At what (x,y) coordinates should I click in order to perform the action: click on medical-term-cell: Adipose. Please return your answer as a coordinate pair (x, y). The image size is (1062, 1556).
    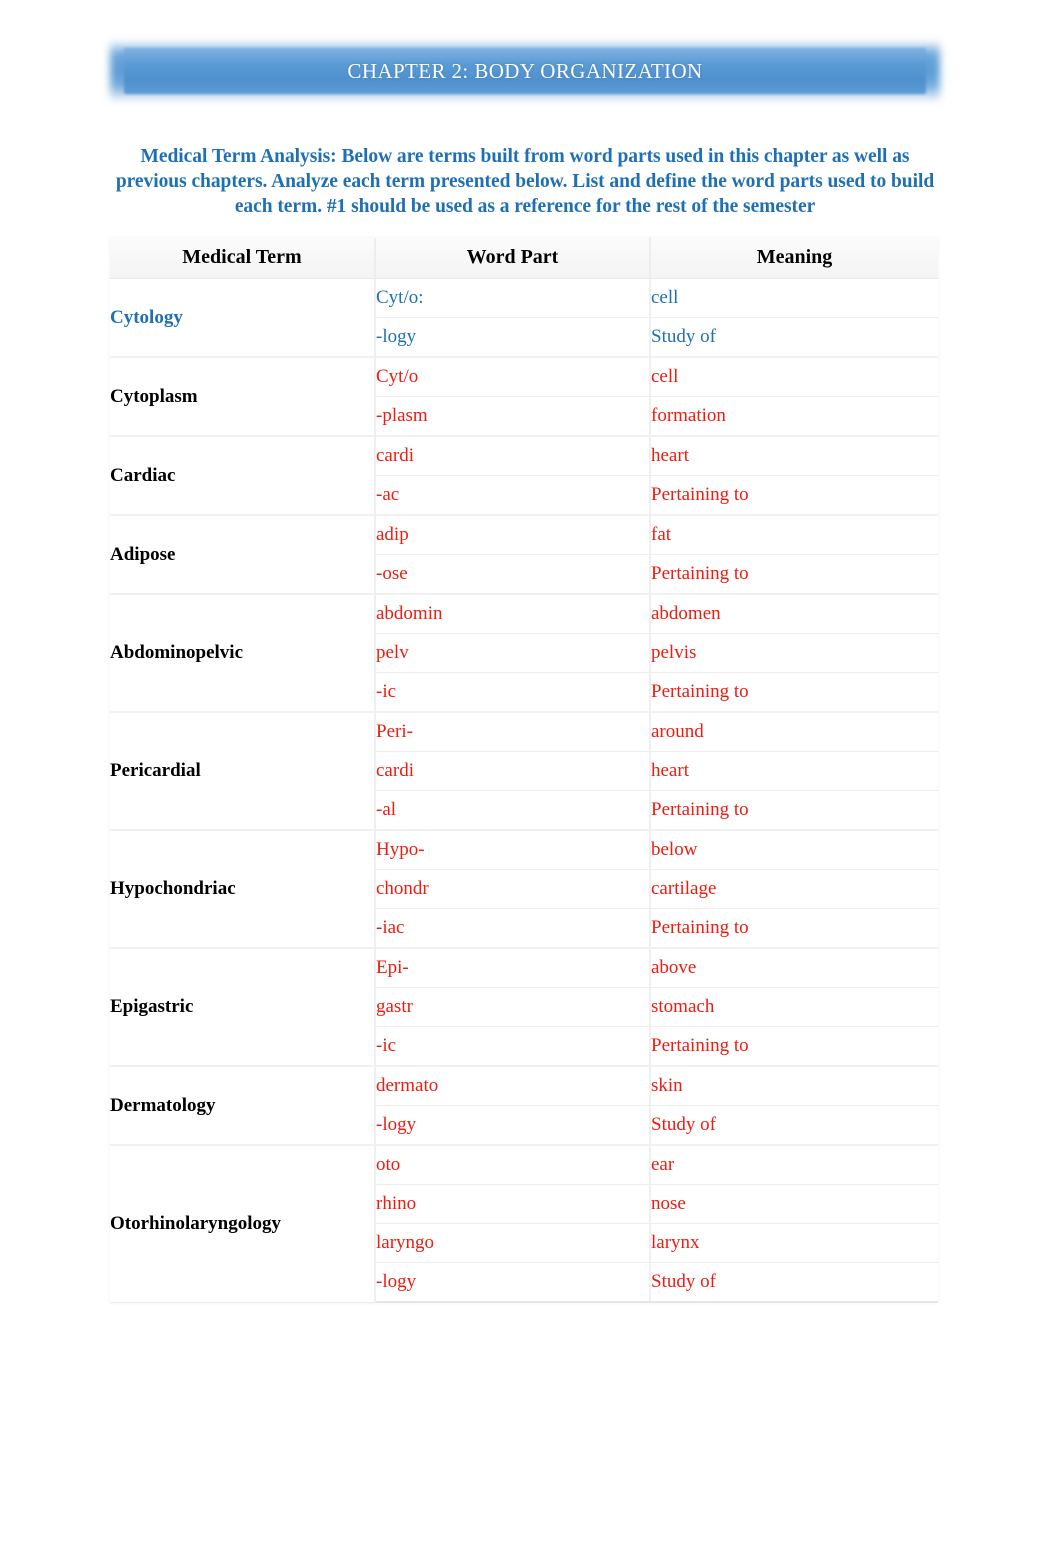
    Looking at the image, I should click on (243, 554).